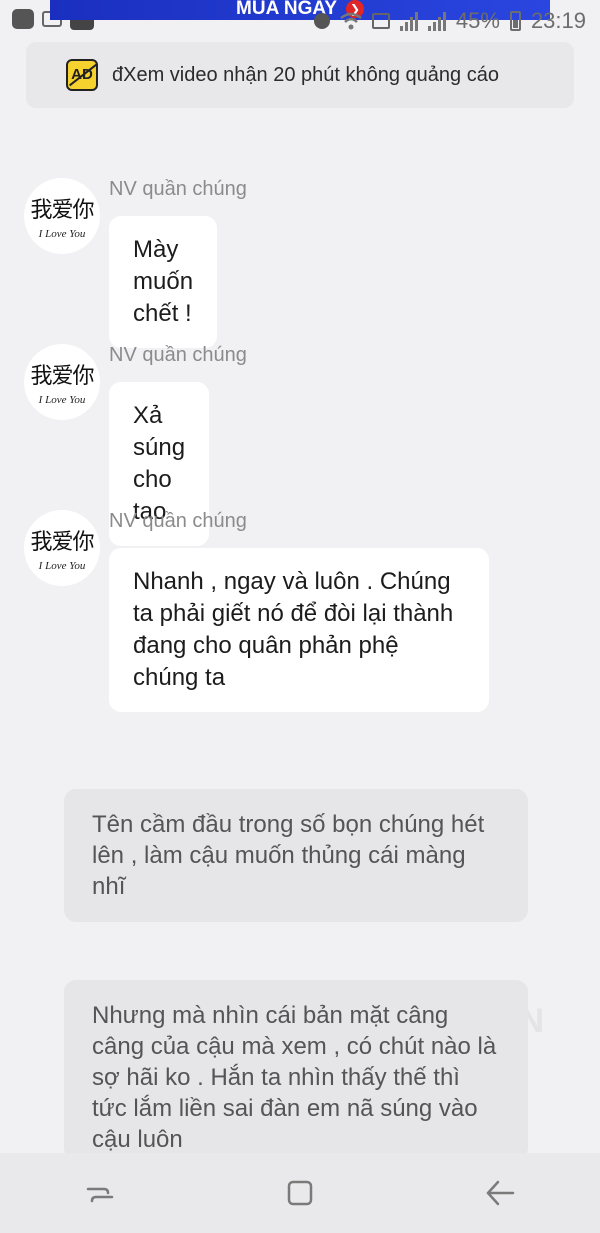 The image size is (600, 1233). I want to click on recents-icon, so click(100, 1195).